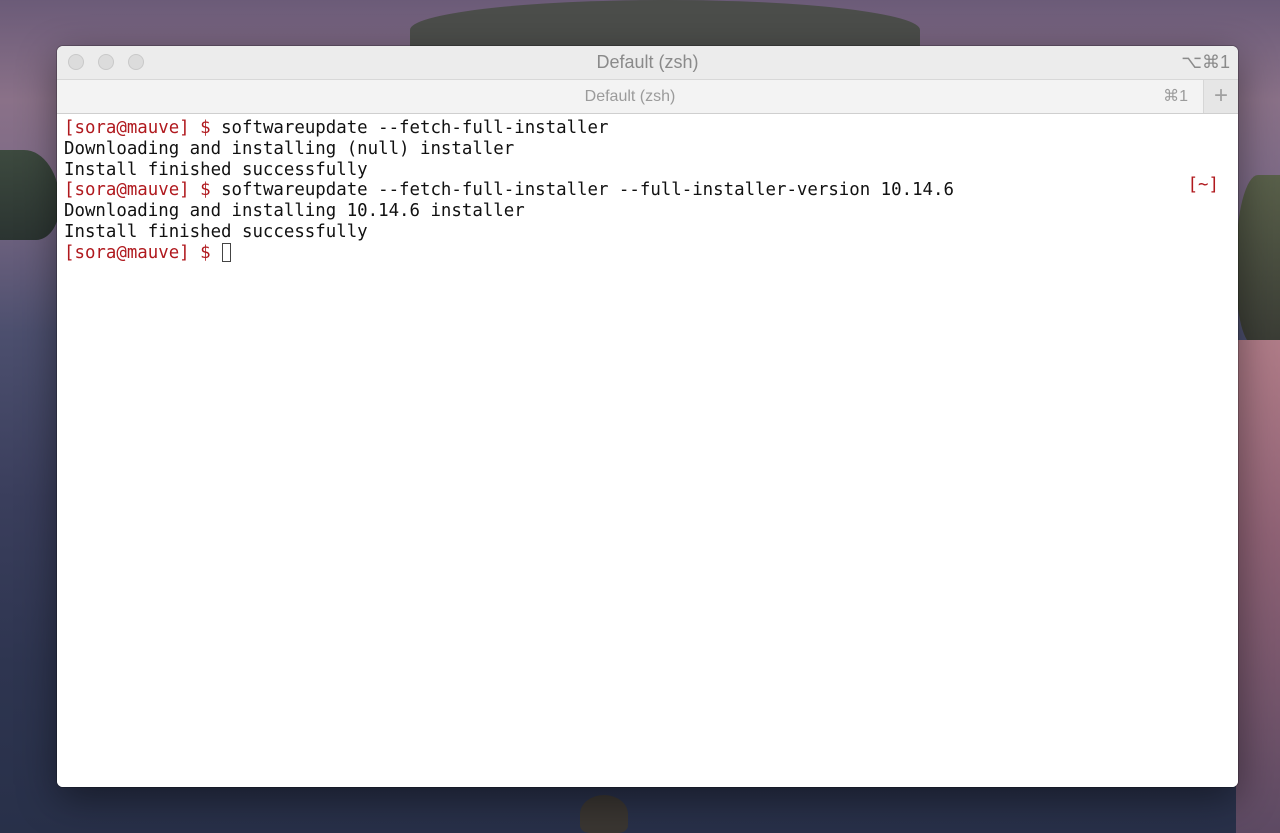 The image size is (1280, 833). I want to click on wallpaper-cliff-left, so click(30, 195).